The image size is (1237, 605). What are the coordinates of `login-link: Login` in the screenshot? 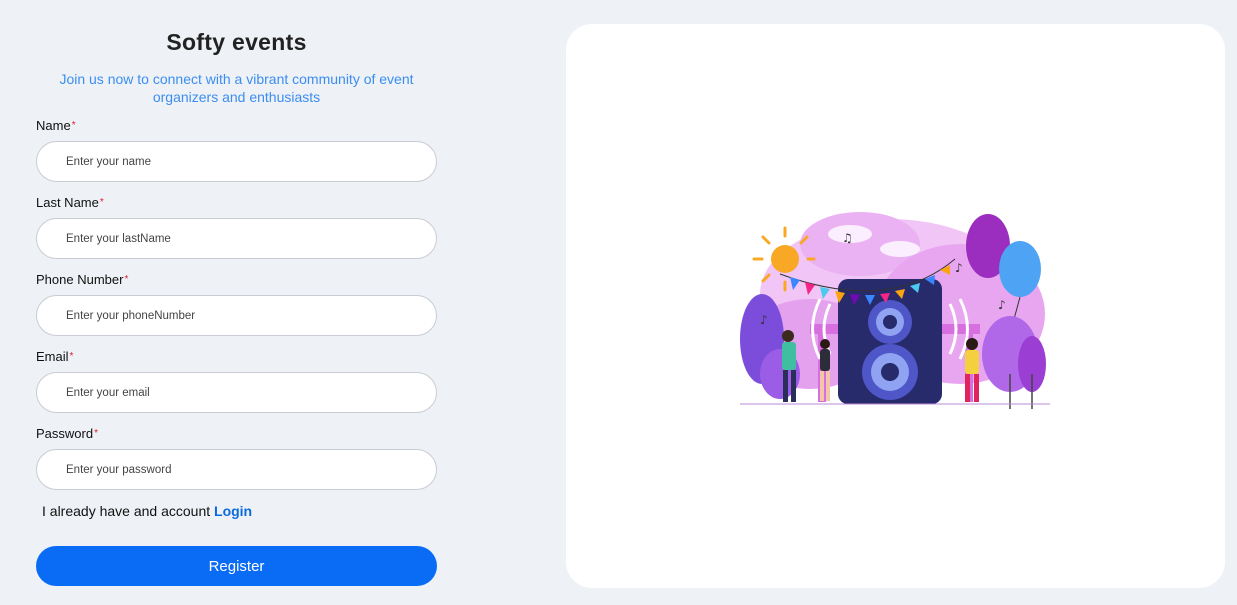 It's located at (233, 511).